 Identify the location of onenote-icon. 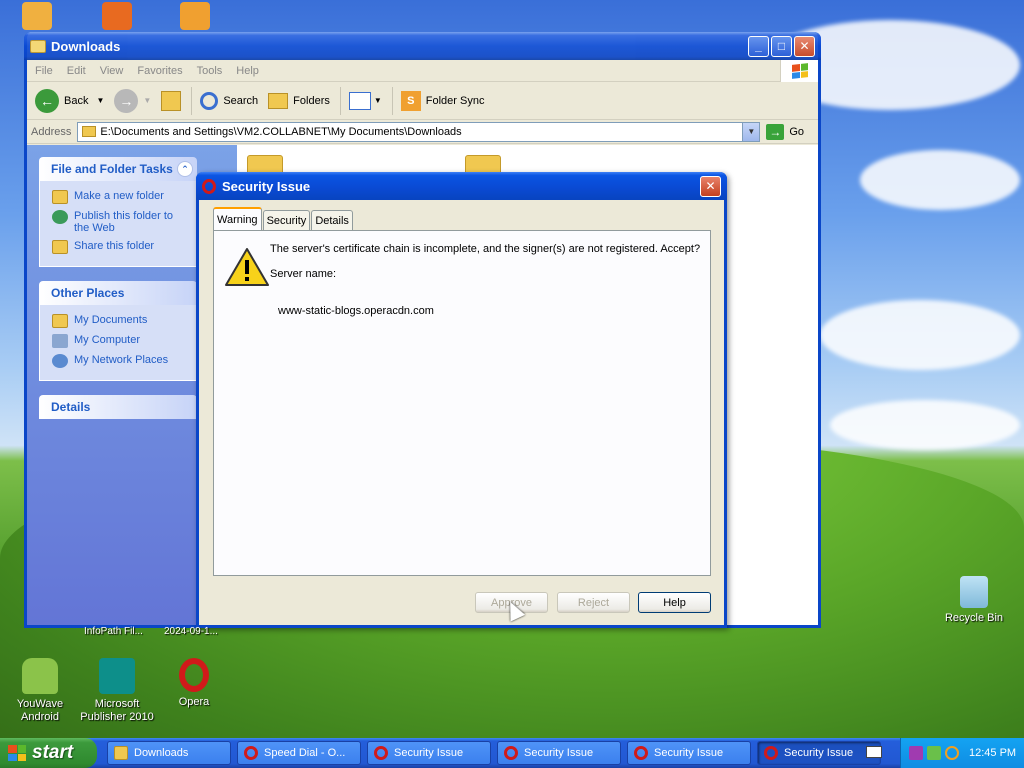
(916, 753).